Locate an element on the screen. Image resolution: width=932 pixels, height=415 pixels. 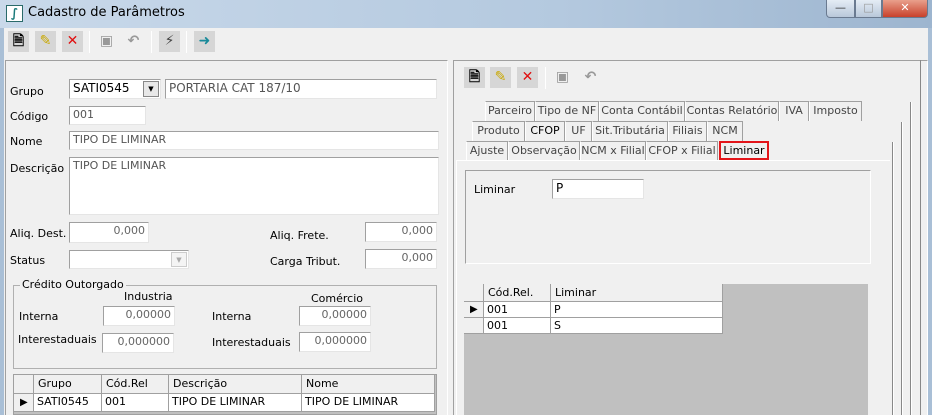
table-cell: P is located at coordinates (637, 310).